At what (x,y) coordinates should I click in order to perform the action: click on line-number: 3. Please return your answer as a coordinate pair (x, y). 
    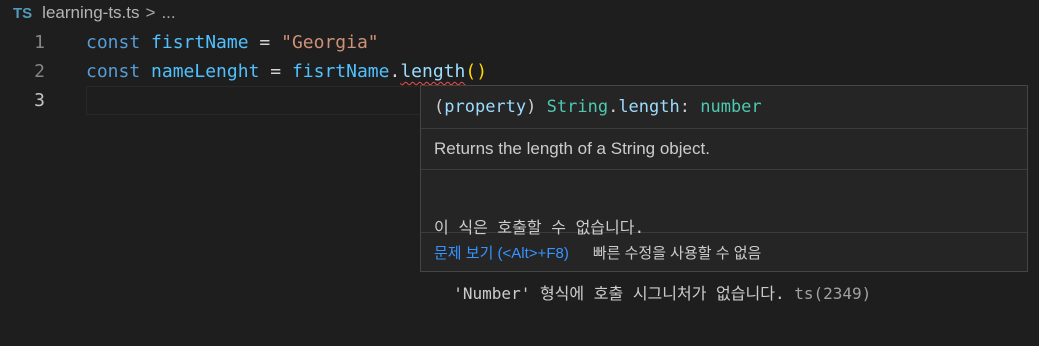
    Looking at the image, I should click on (39, 100).